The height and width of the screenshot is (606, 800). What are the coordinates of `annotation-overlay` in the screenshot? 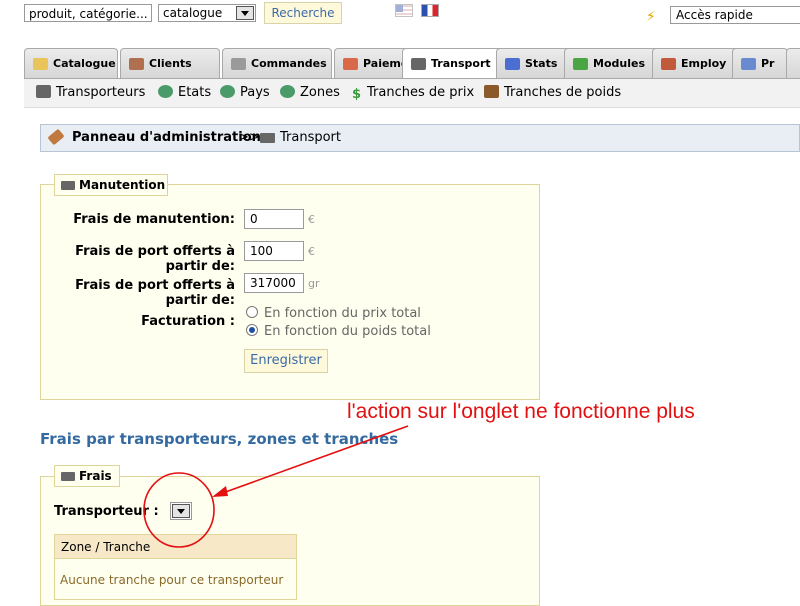 It's located at (276, 486).